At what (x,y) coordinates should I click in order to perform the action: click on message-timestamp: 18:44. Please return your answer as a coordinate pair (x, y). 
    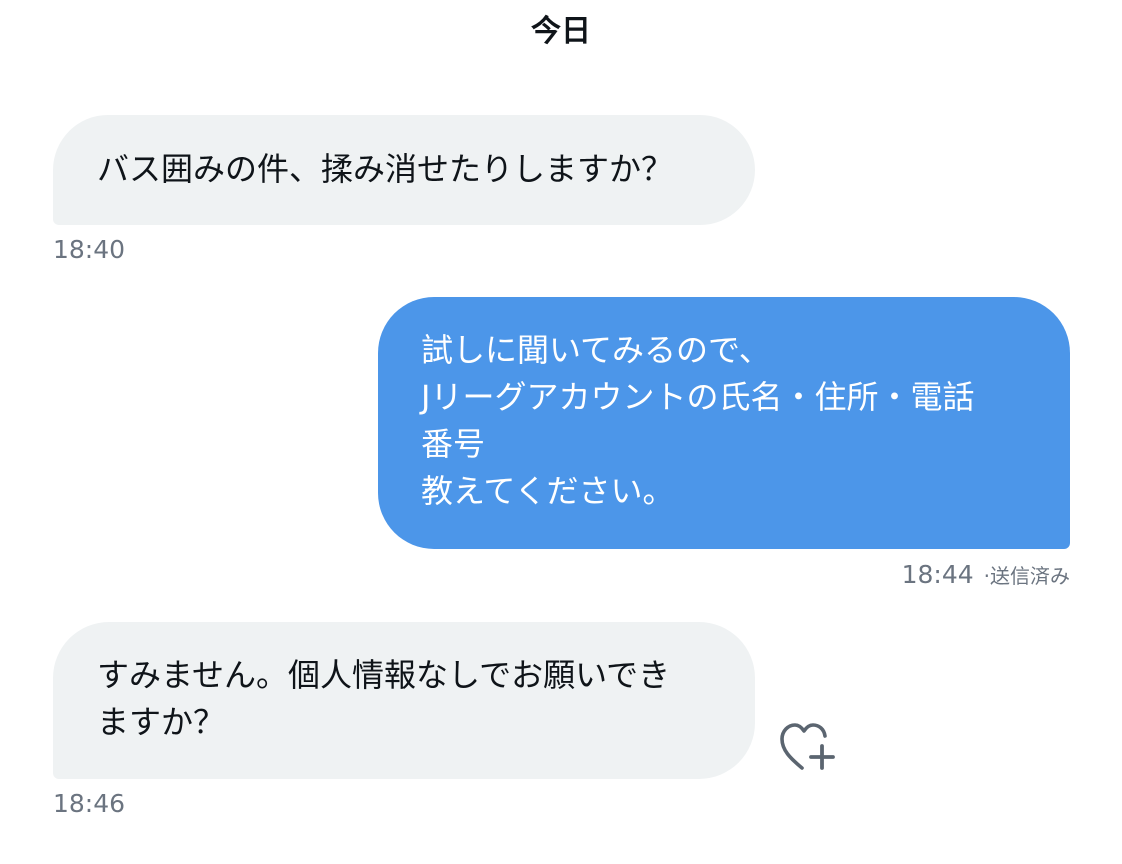
    Looking at the image, I should click on (937, 574).